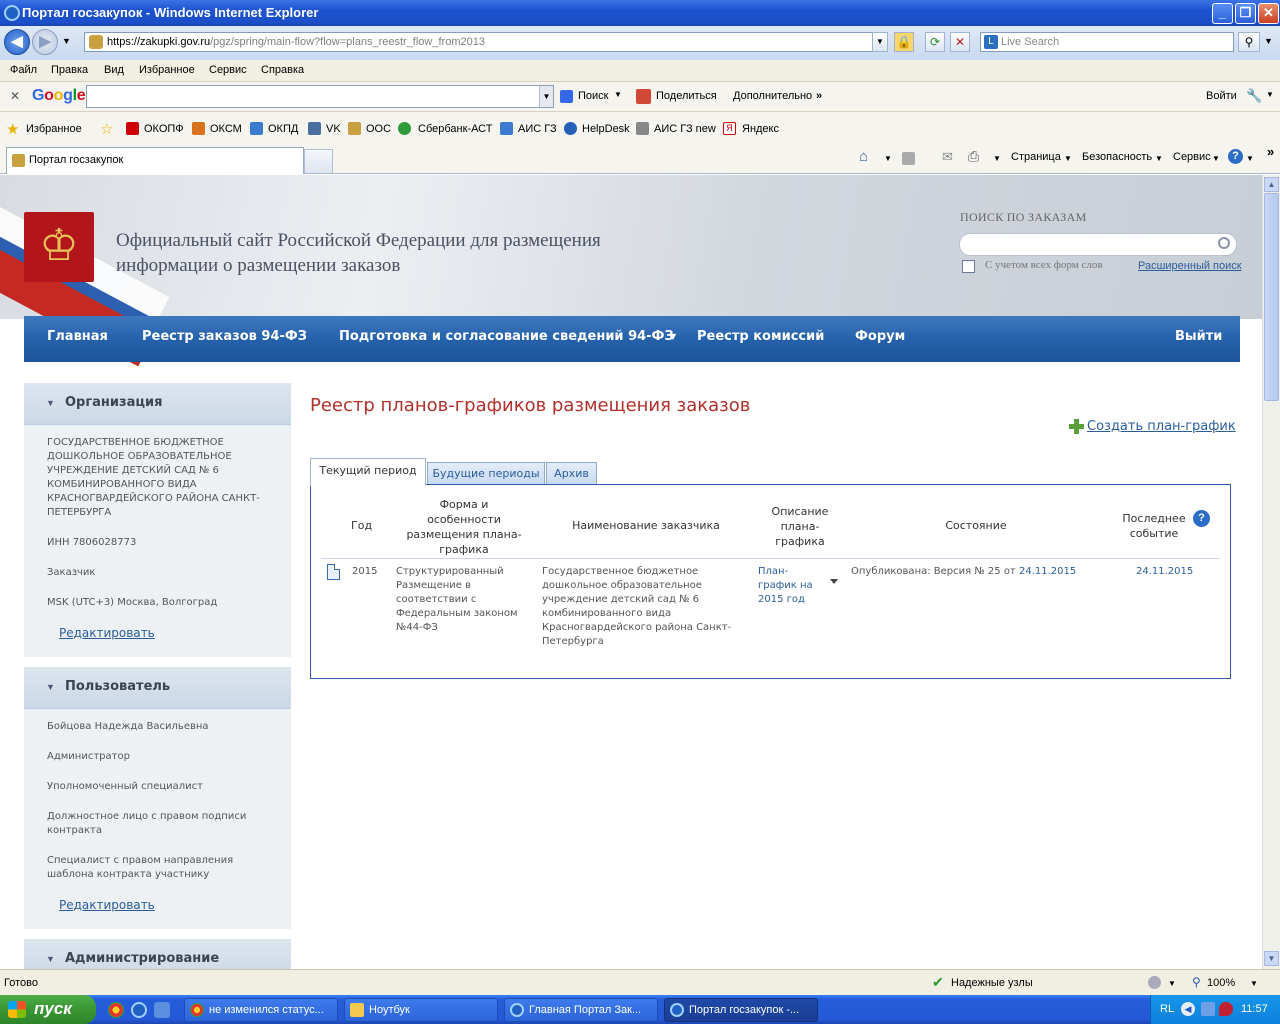 Image resolution: width=1280 pixels, height=1024 pixels. What do you see at coordinates (1047, 571) in the screenshot?
I see `row-status-date: 24.11.2015` at bounding box center [1047, 571].